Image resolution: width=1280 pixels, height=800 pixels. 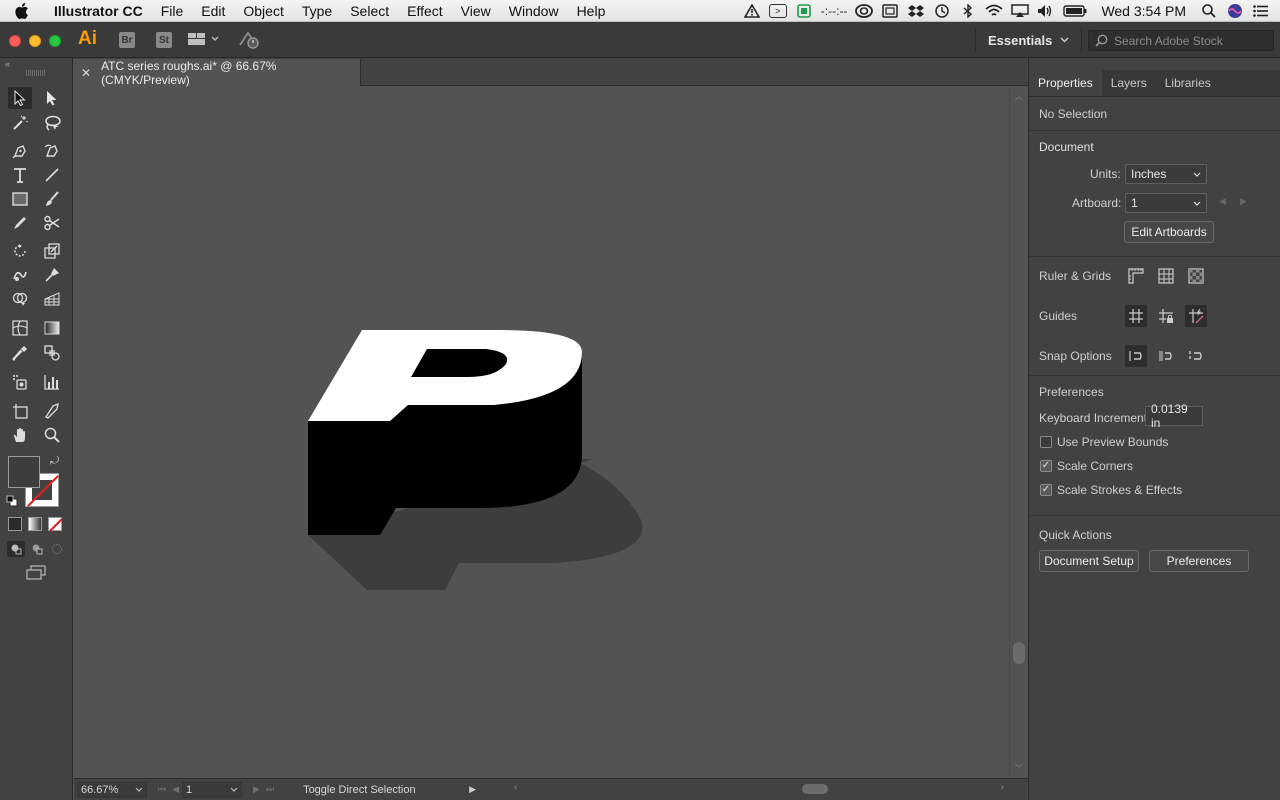 I want to click on smart-guides-icon, so click(x=1196, y=316).